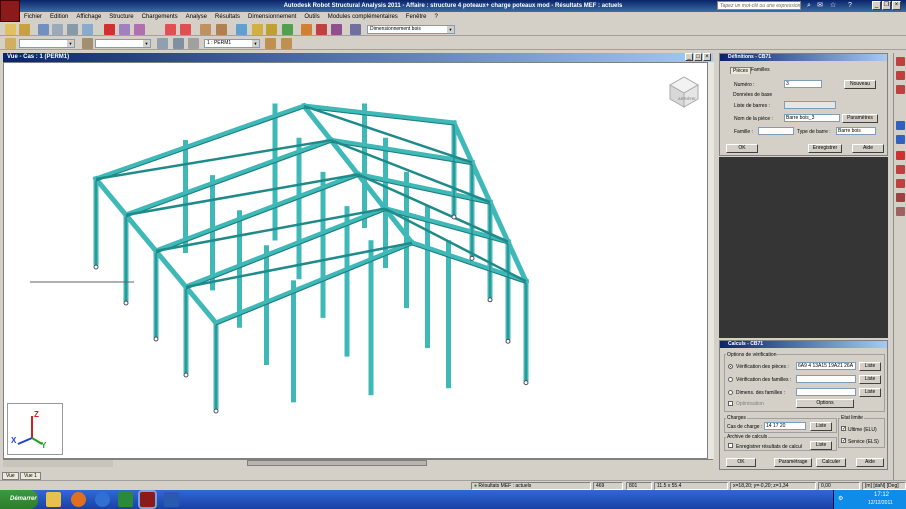  What do you see at coordinates (833, 5) in the screenshot?
I see `star-icon: ☆` at bounding box center [833, 5].